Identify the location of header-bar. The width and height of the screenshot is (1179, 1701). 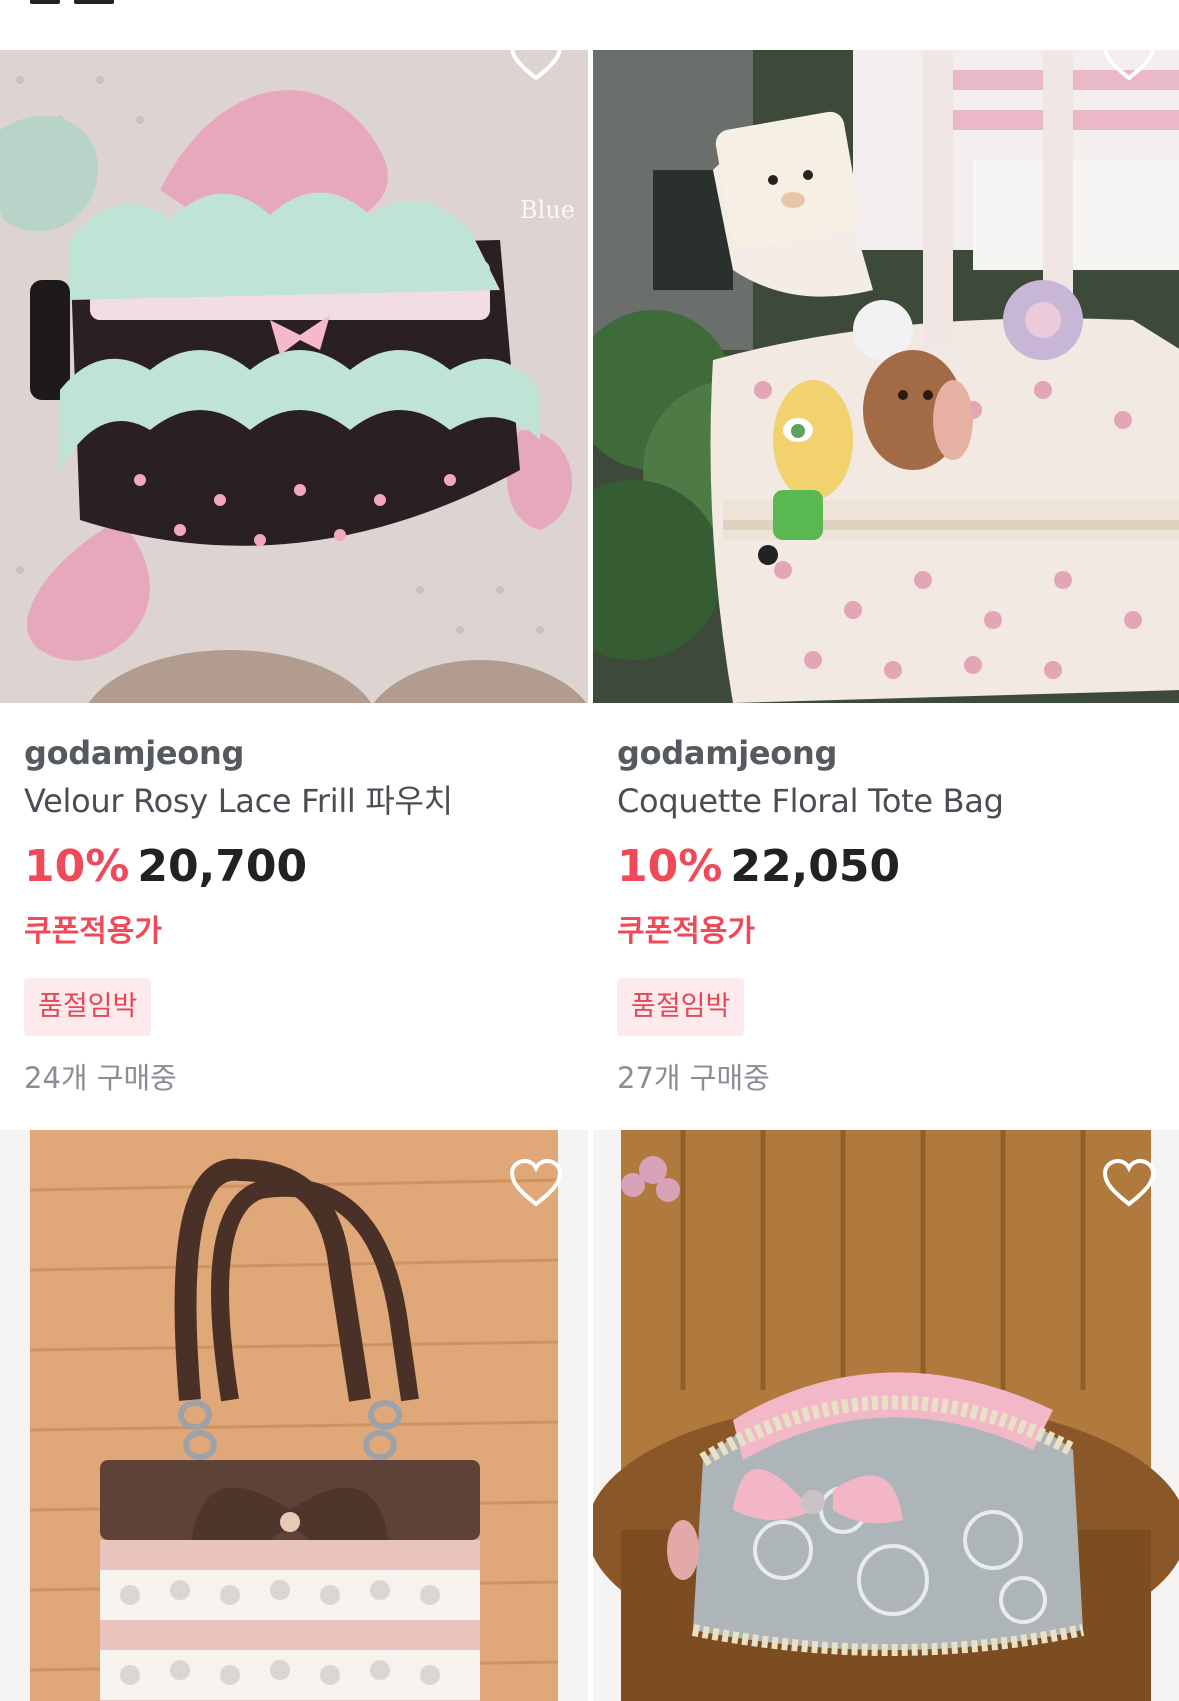
(589, 25).